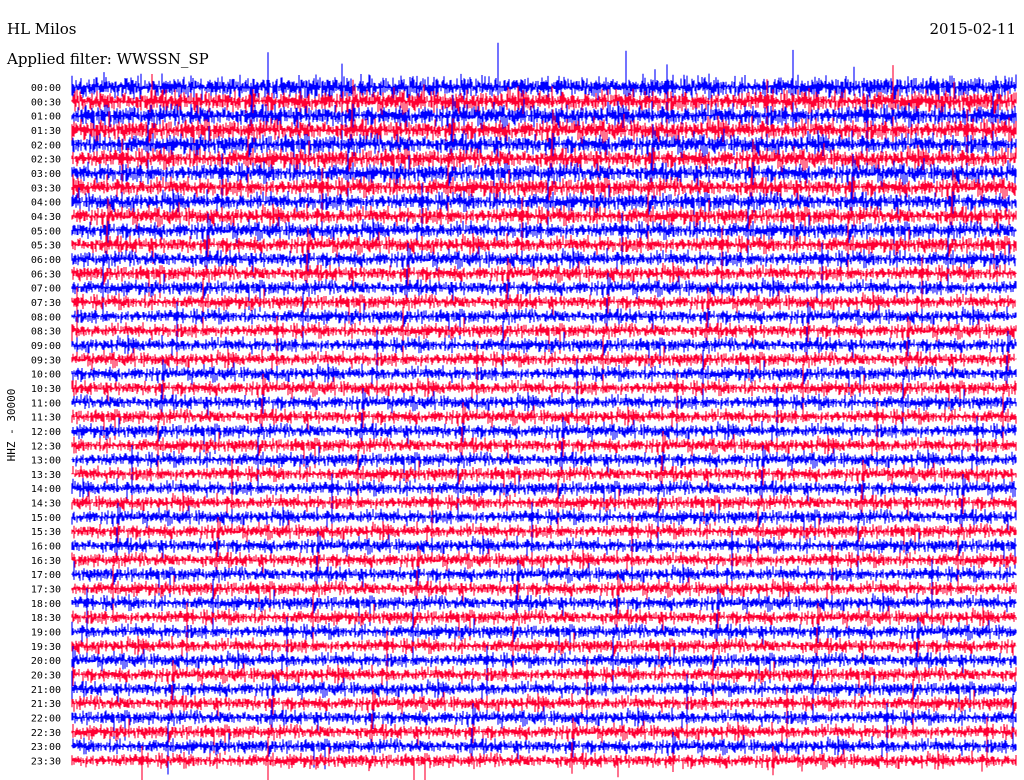 This screenshot has height=780, width=1024. What do you see at coordinates (46, 389) in the screenshot?
I see `row-label: 10:30` at bounding box center [46, 389].